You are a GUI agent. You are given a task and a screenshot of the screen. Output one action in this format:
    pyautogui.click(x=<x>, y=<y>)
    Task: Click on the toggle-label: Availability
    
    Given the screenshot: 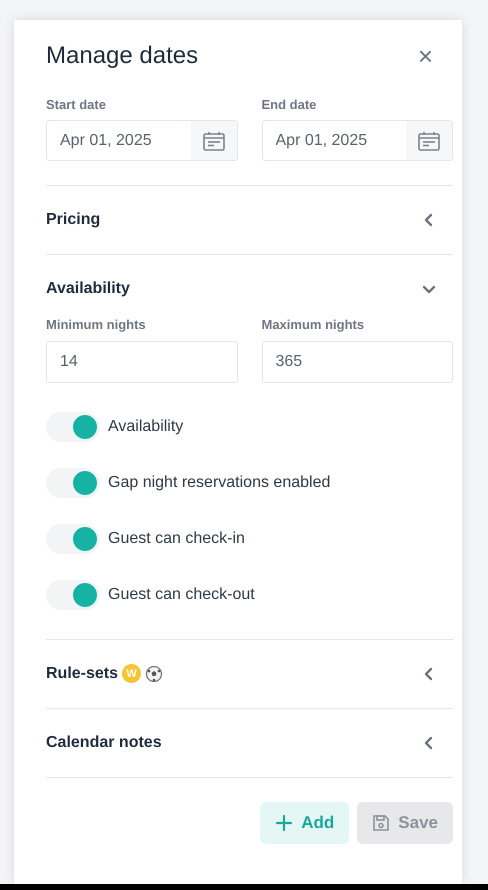 What is the action you would take?
    pyautogui.click(x=146, y=426)
    